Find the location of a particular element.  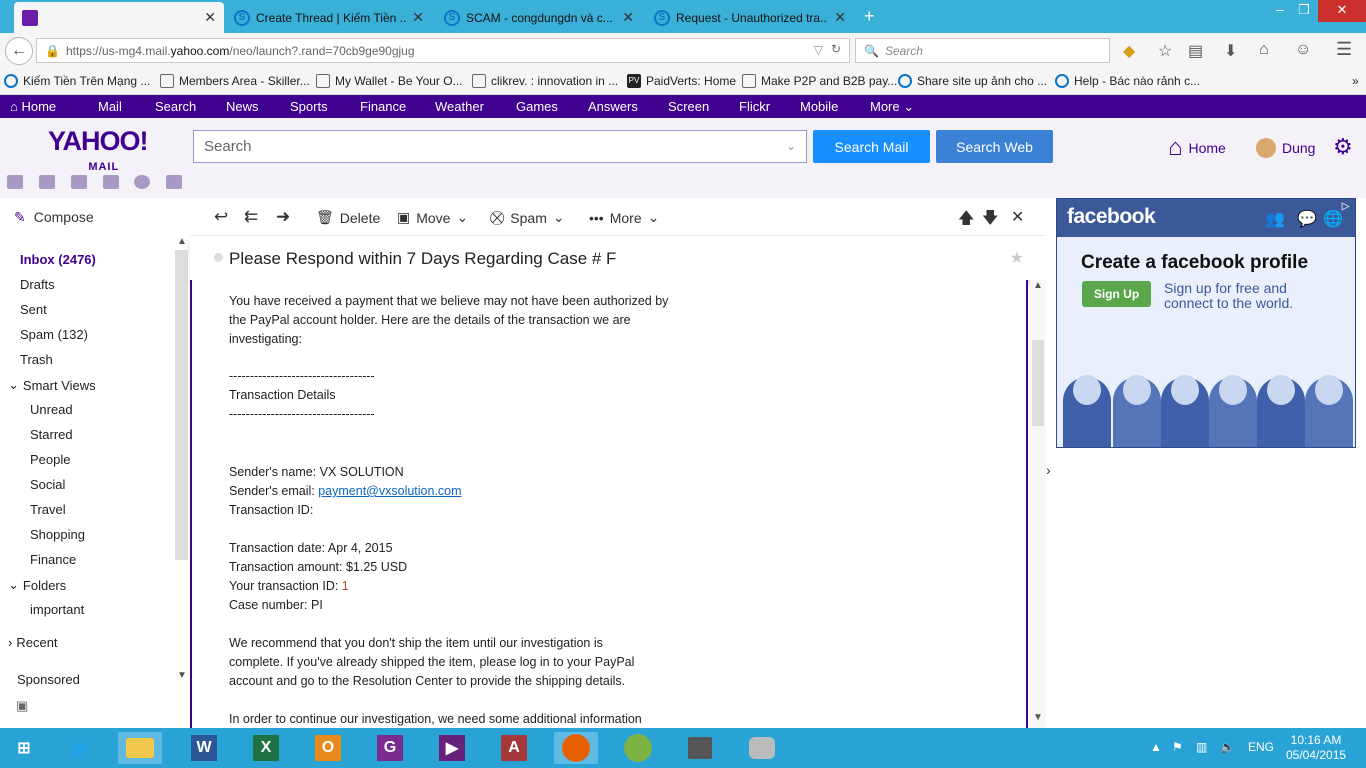

url-dropdown-icon: ▽ is located at coordinates (818, 50).